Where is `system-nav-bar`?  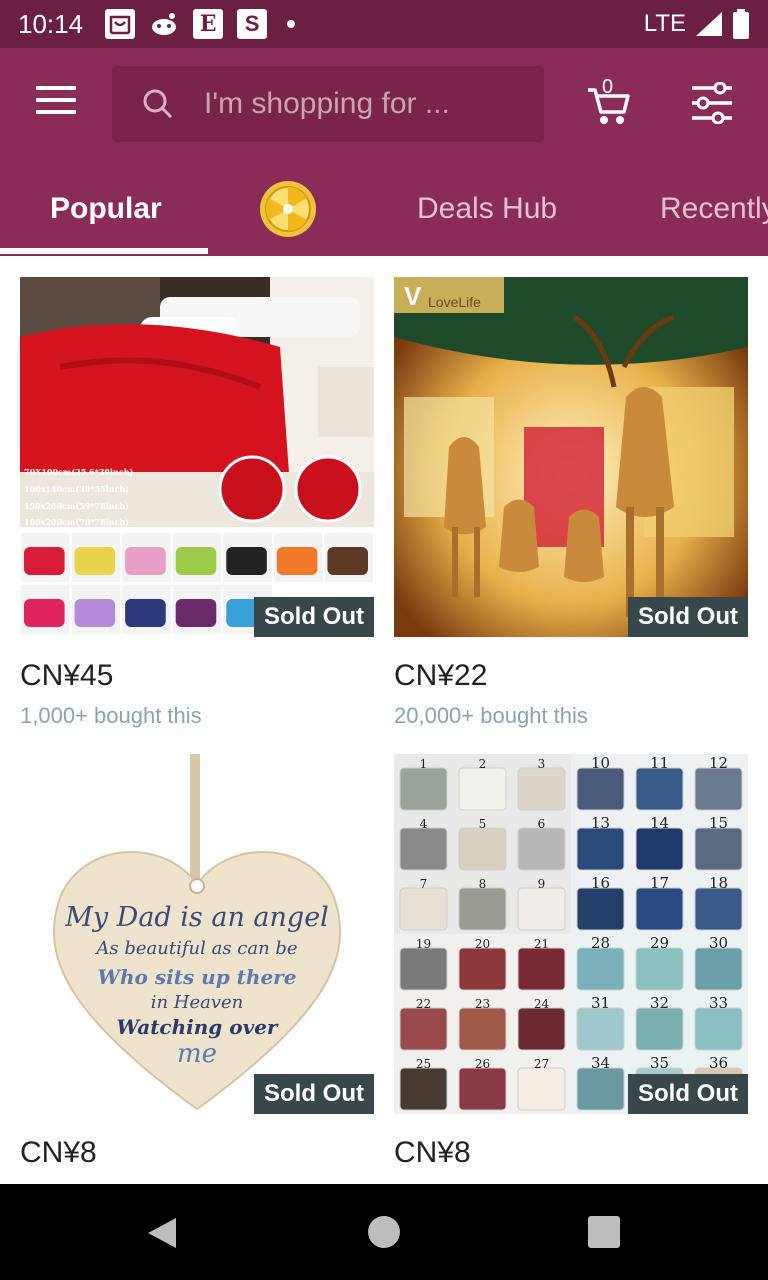 system-nav-bar is located at coordinates (384, 1232).